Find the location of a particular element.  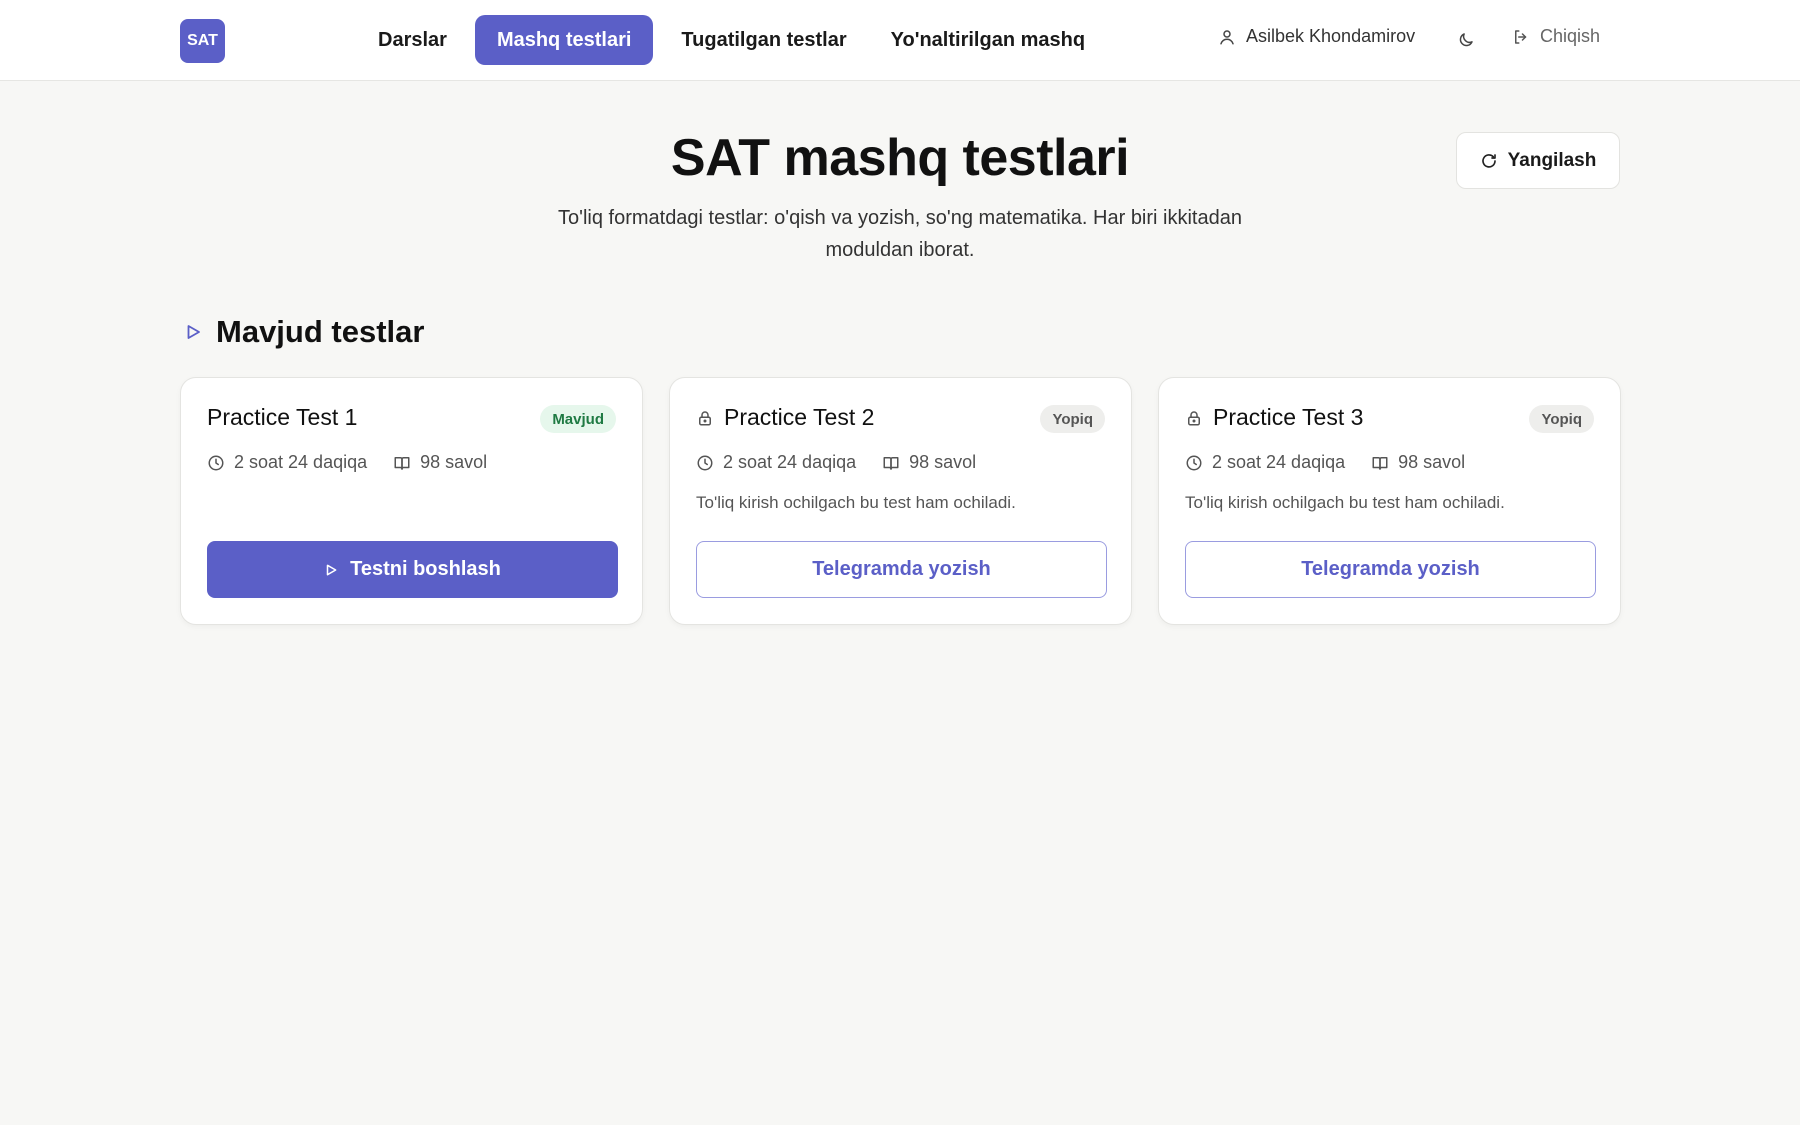

nav-item-tugatilgan-testlar: Tugatilgan testlar is located at coordinates (763, 40).